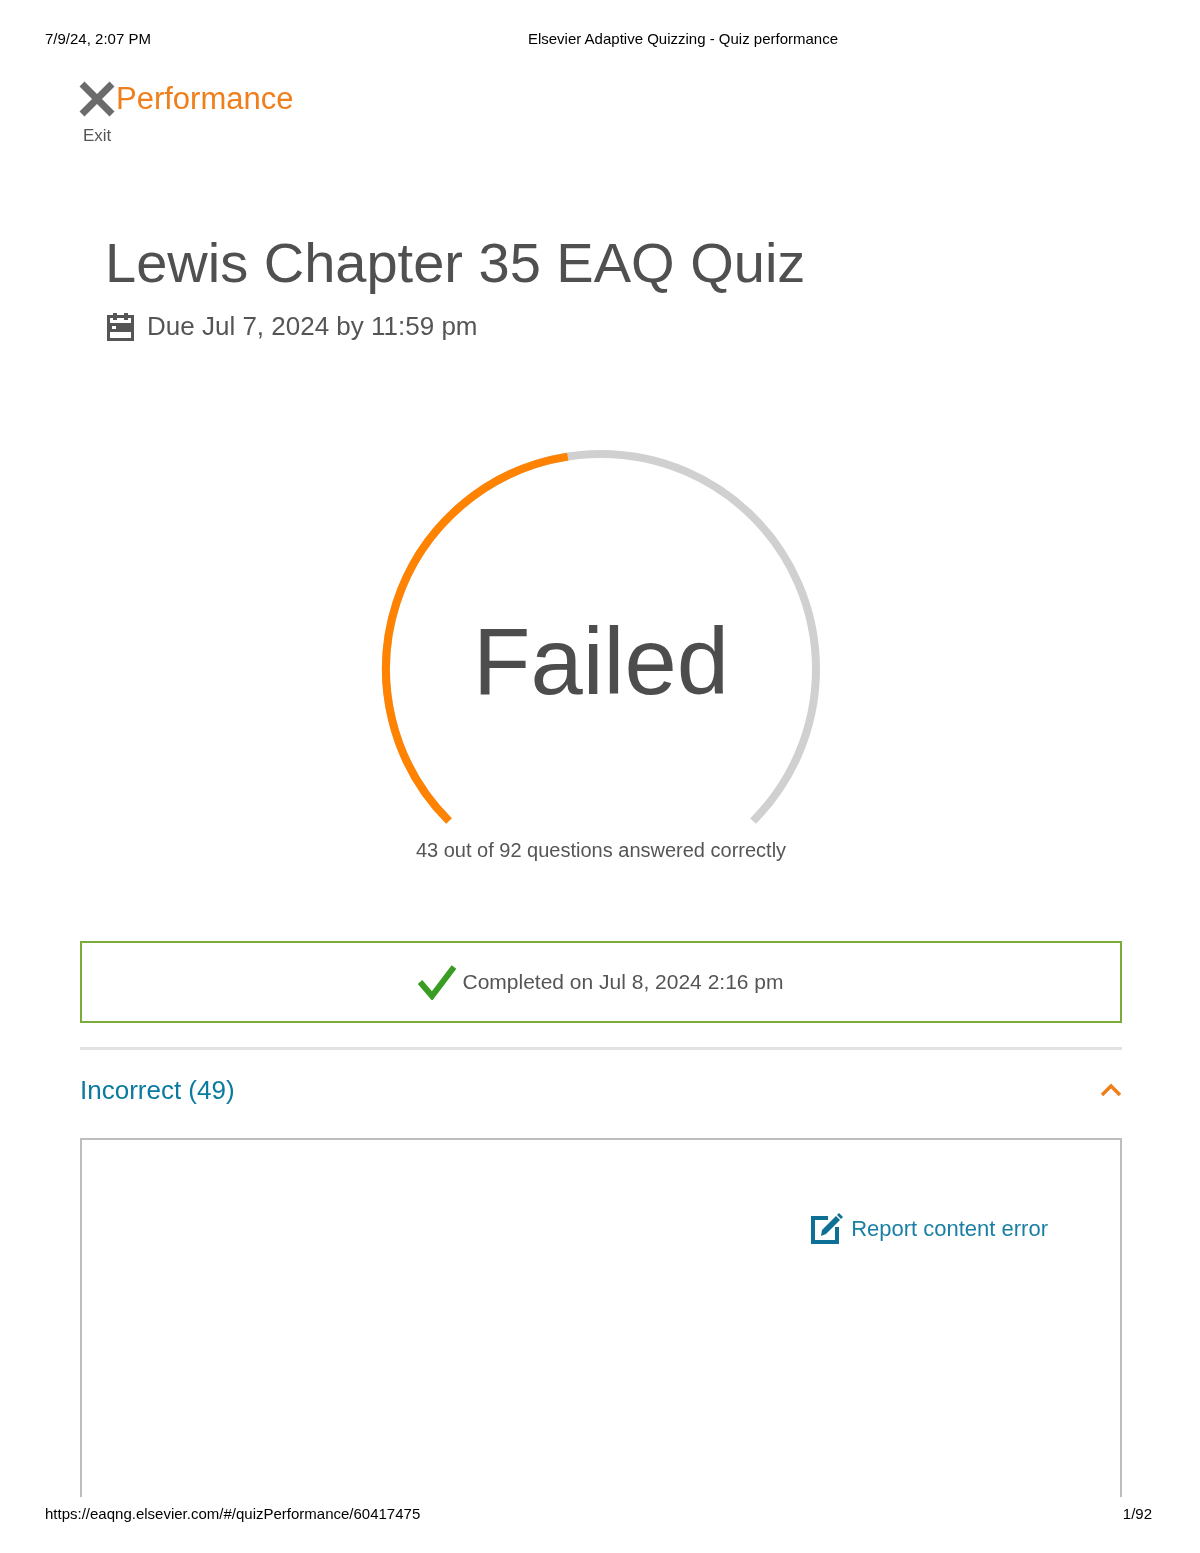 The height and width of the screenshot is (1553, 1200). I want to click on exit-button: Exit, so click(97, 113).